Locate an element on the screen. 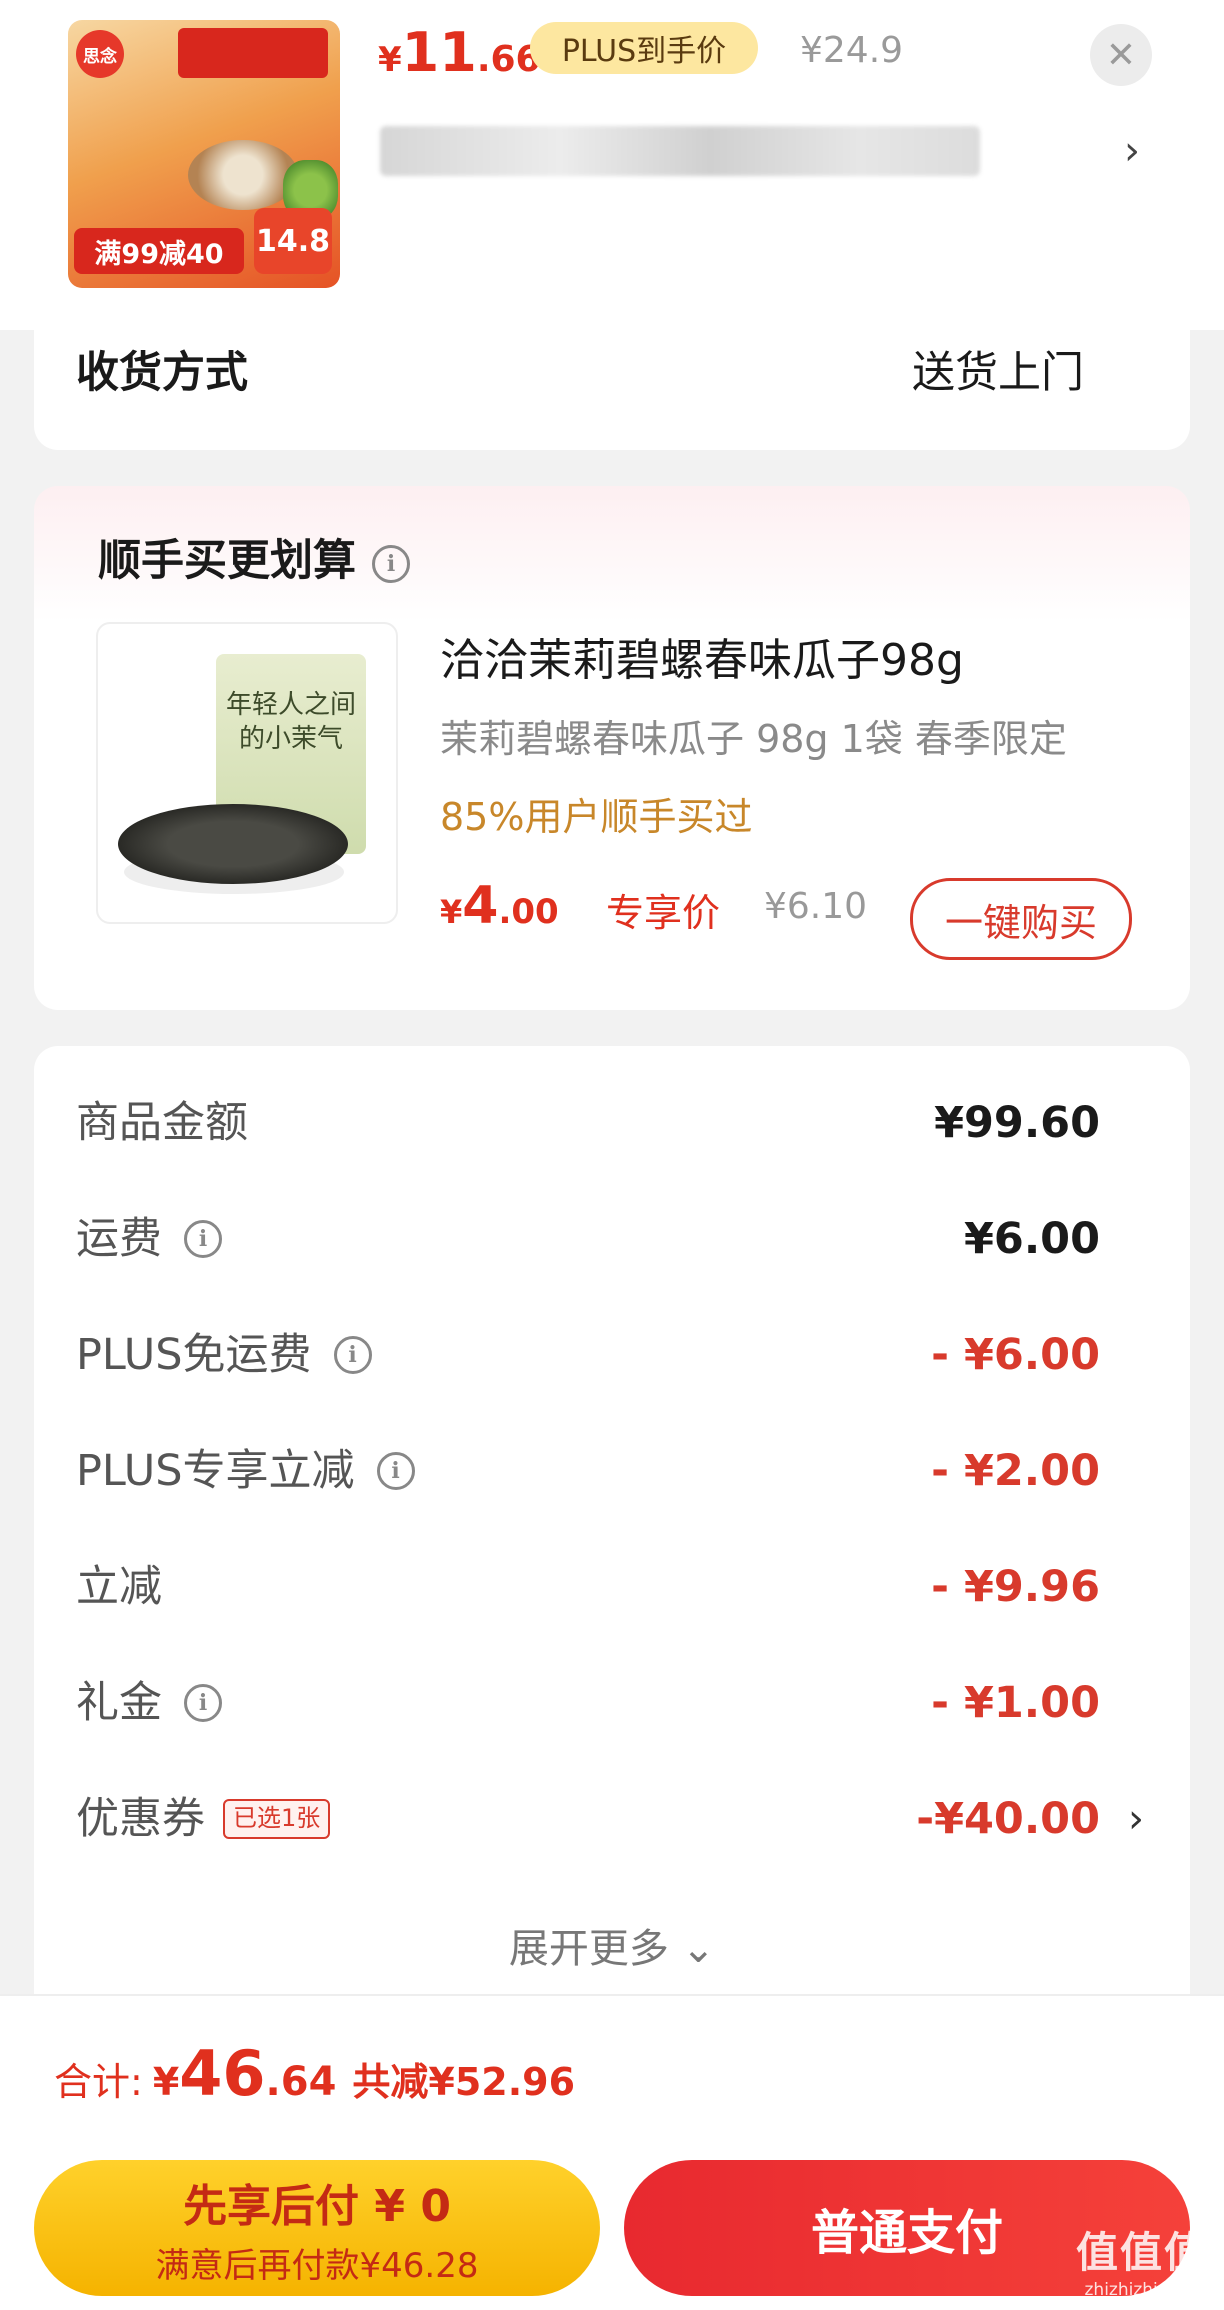 This screenshot has width=1224, height=2310. fee-amount: ¥99.60 is located at coordinates (1017, 1123).